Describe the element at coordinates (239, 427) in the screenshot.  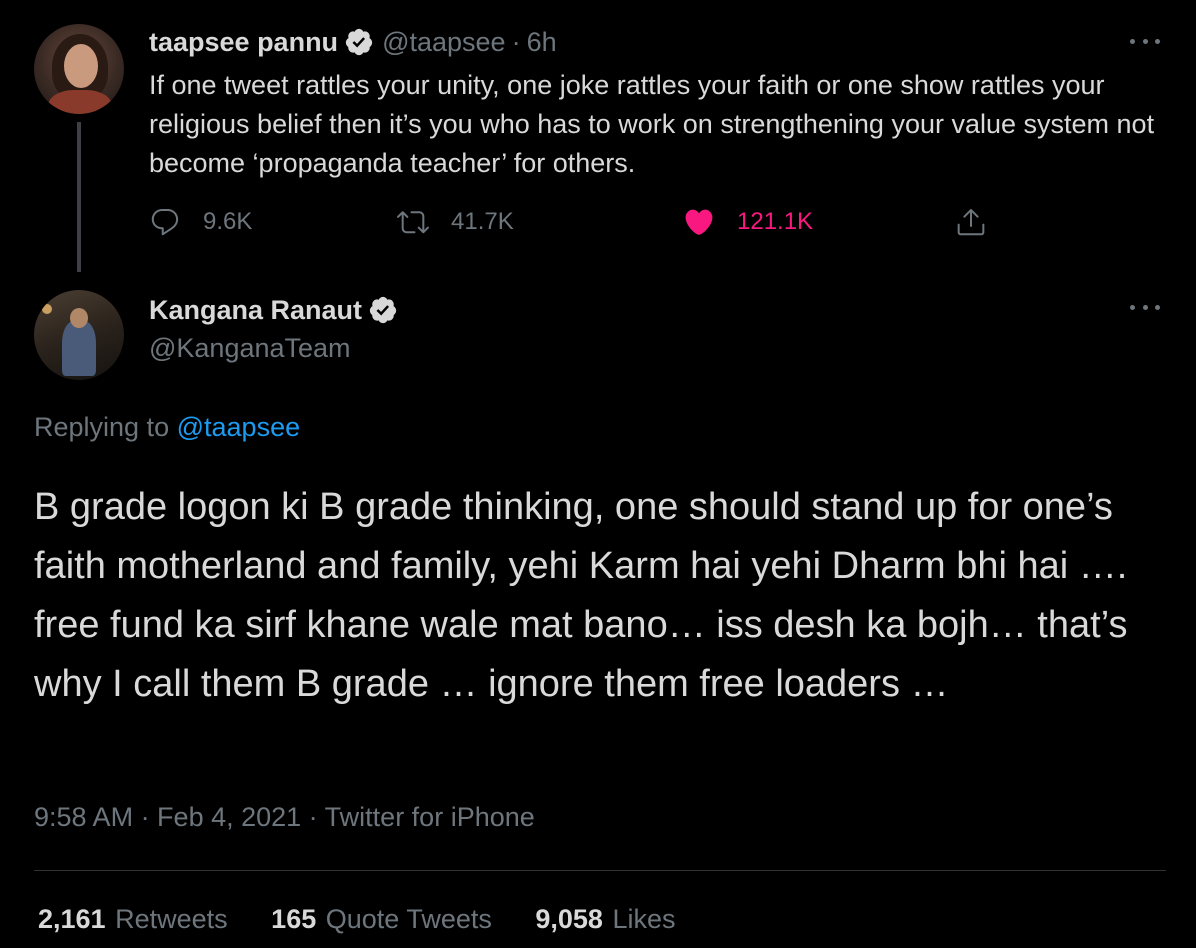
I see `replying-mention-link: @taapsee` at that location.